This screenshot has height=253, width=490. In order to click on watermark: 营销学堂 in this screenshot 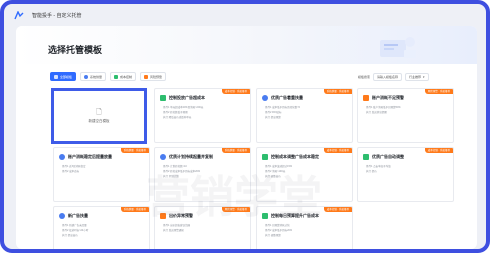, I will do `click(234, 197)`.